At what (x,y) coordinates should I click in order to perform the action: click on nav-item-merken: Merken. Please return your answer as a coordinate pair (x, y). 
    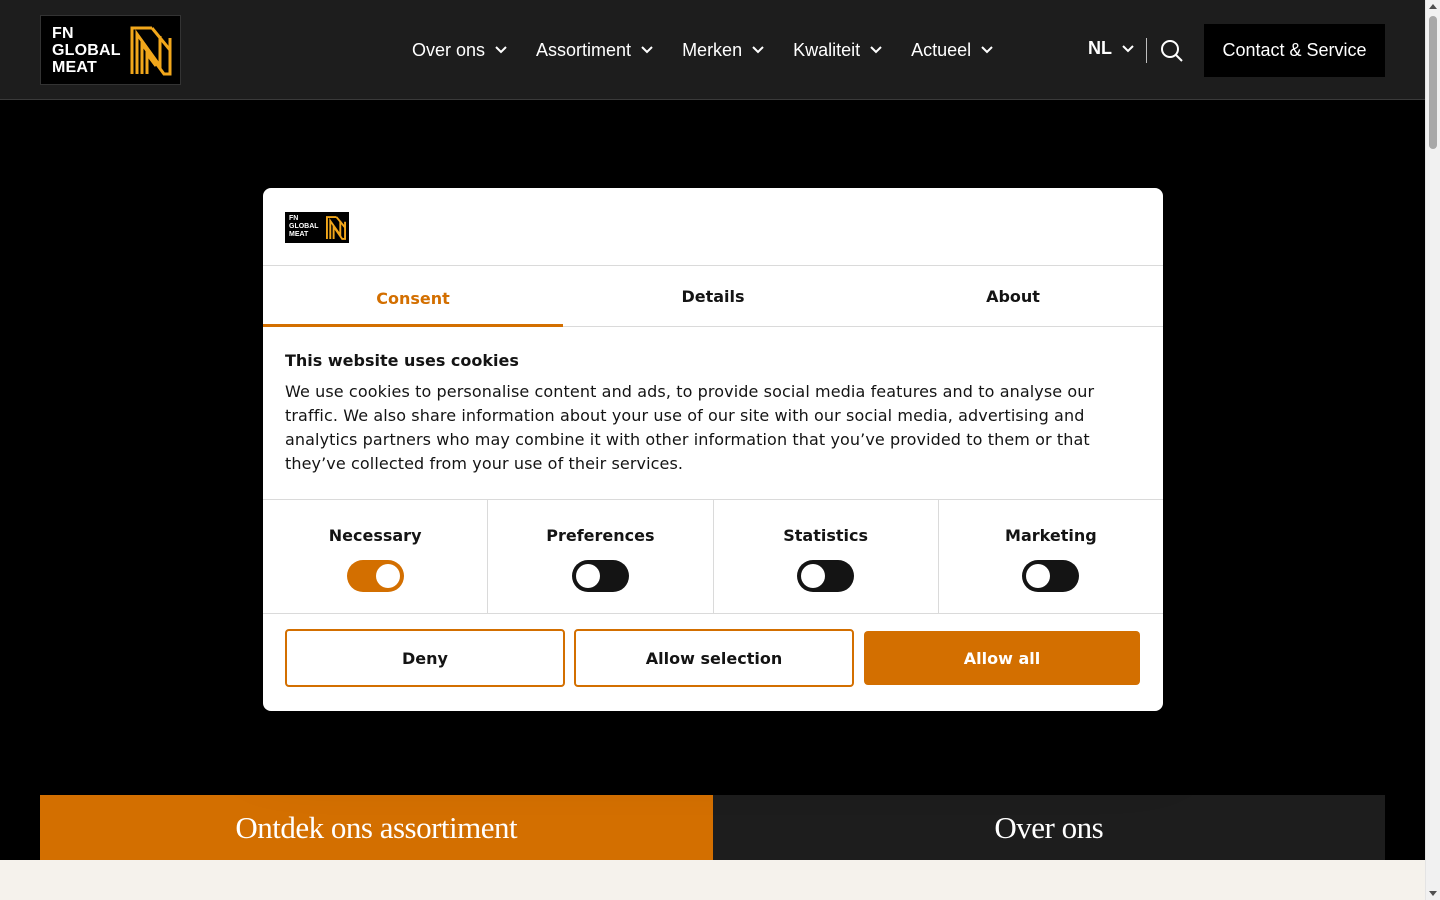
    Looking at the image, I should click on (723, 50).